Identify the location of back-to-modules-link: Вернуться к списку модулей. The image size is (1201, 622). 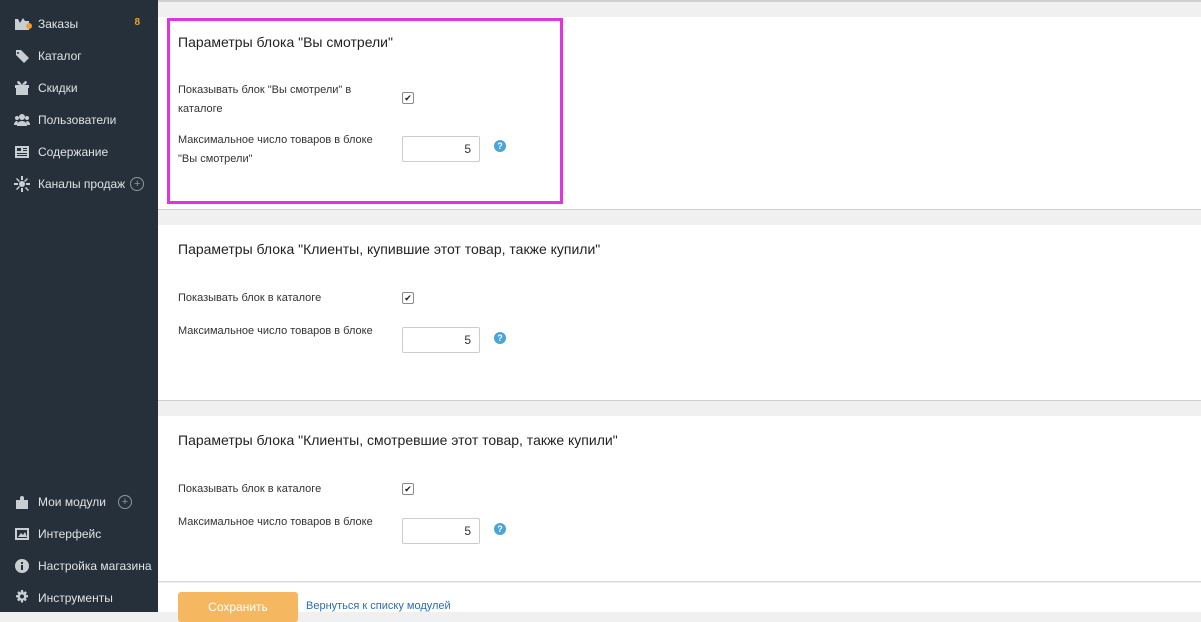
(378, 606).